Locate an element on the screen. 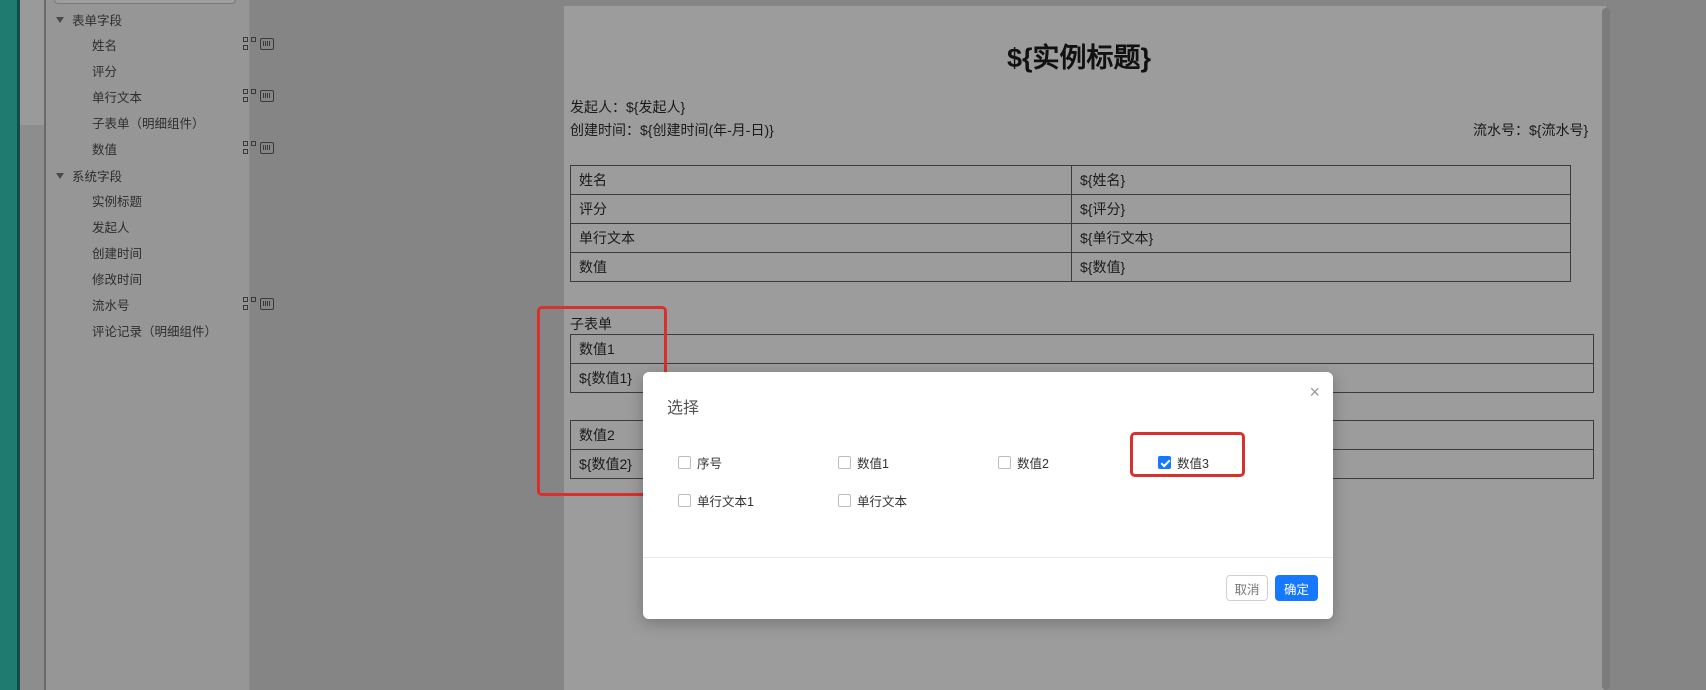 Image resolution: width=1706 pixels, height=690 pixels. tree-group-label: 系统字段 is located at coordinates (97, 177).